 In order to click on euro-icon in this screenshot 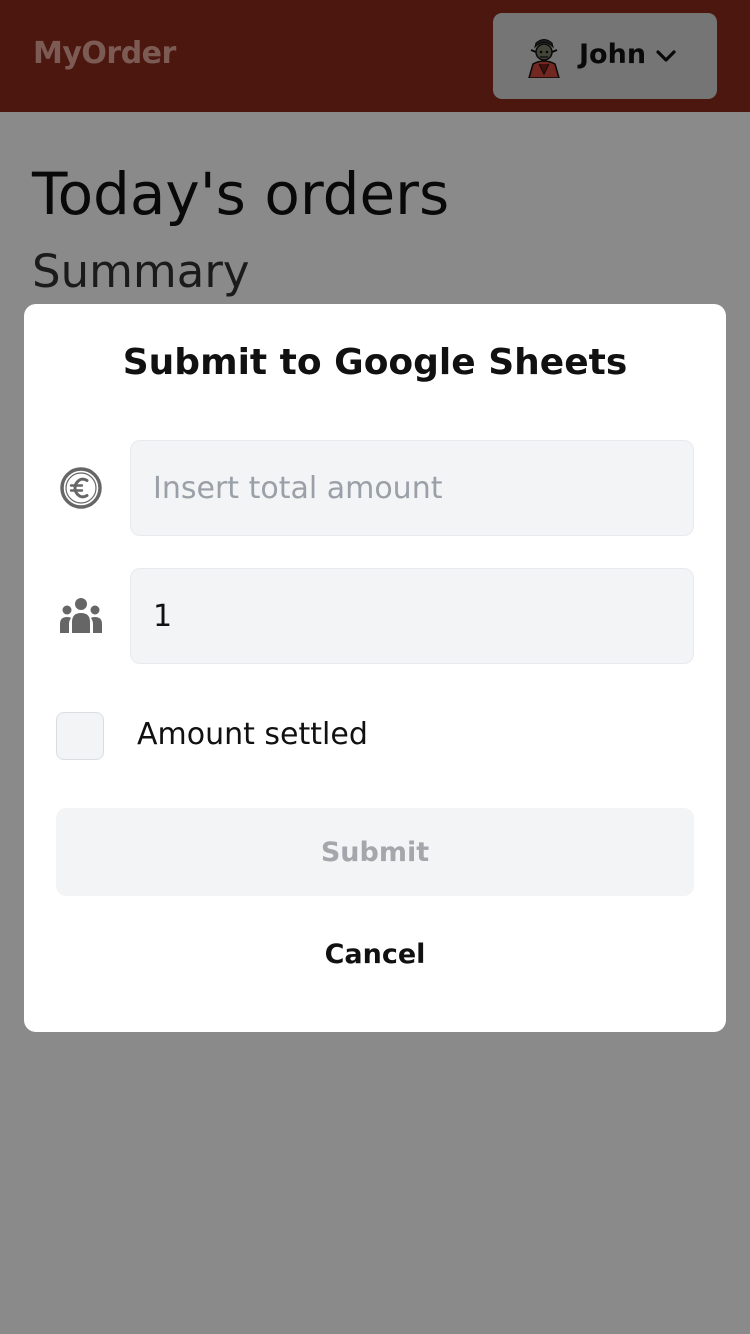, I will do `click(81, 488)`.